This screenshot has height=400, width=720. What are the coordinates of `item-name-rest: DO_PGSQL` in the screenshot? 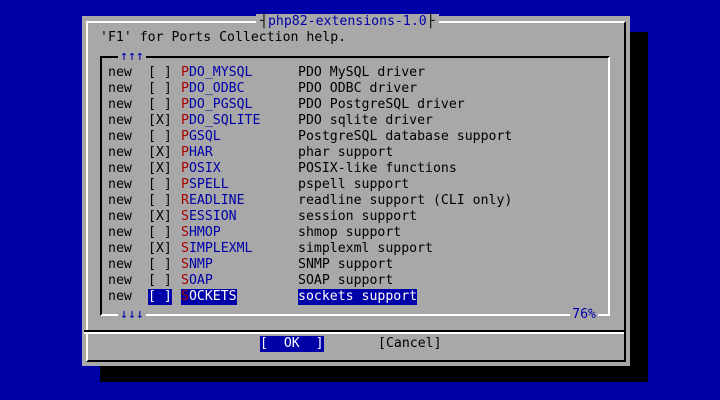 It's located at (220, 104).